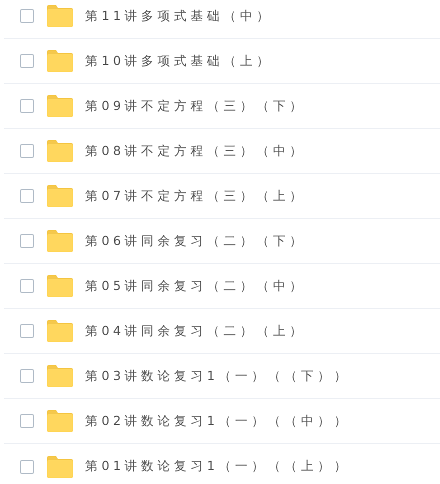 The width and height of the screenshot is (440, 484). Describe the element at coordinates (195, 331) in the screenshot. I see `file-name: 第04讲同余复习（二）（上）` at that location.